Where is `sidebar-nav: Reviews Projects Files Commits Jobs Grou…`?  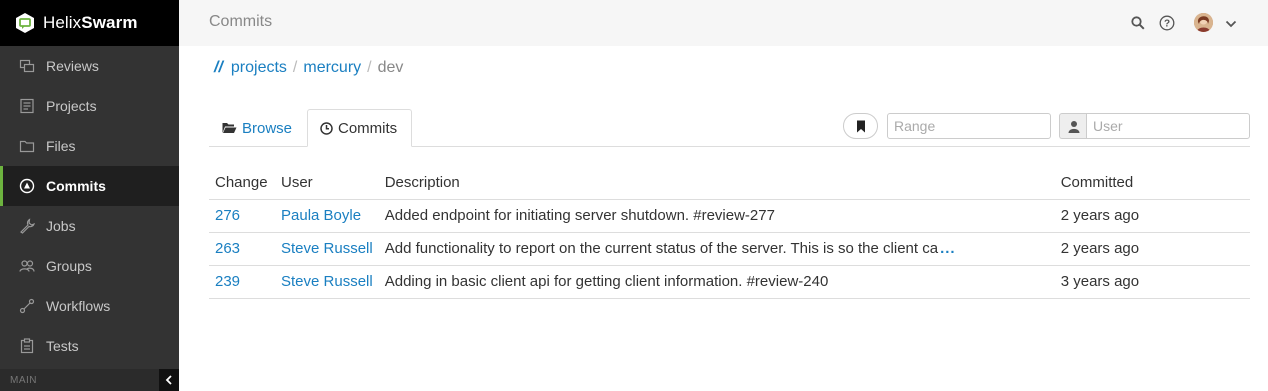
sidebar-nav: Reviews Projects Files Commits Jobs Grou… is located at coordinates (89, 206).